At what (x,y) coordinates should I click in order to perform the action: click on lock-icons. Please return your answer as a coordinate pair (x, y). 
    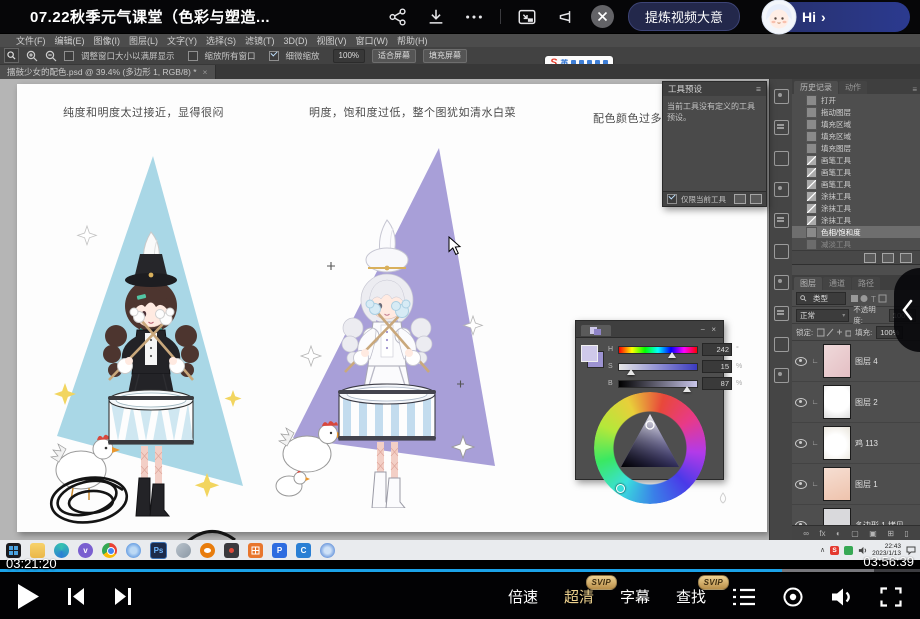
    Looking at the image, I should click on (834, 332).